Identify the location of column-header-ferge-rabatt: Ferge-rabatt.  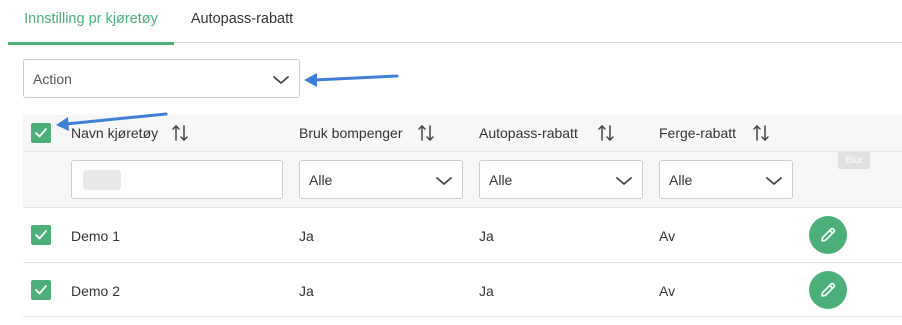
(698, 133).